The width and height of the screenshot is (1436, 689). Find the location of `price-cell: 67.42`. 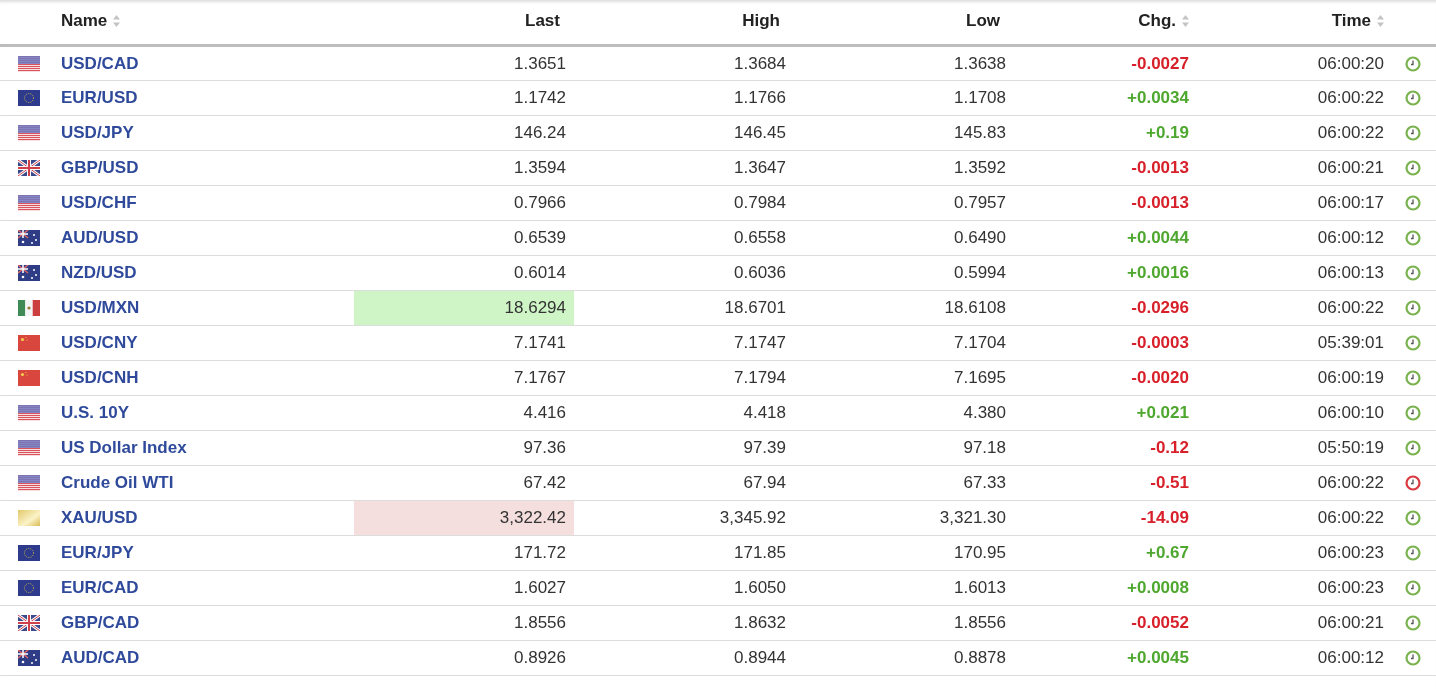

price-cell: 67.42 is located at coordinates (464, 483).